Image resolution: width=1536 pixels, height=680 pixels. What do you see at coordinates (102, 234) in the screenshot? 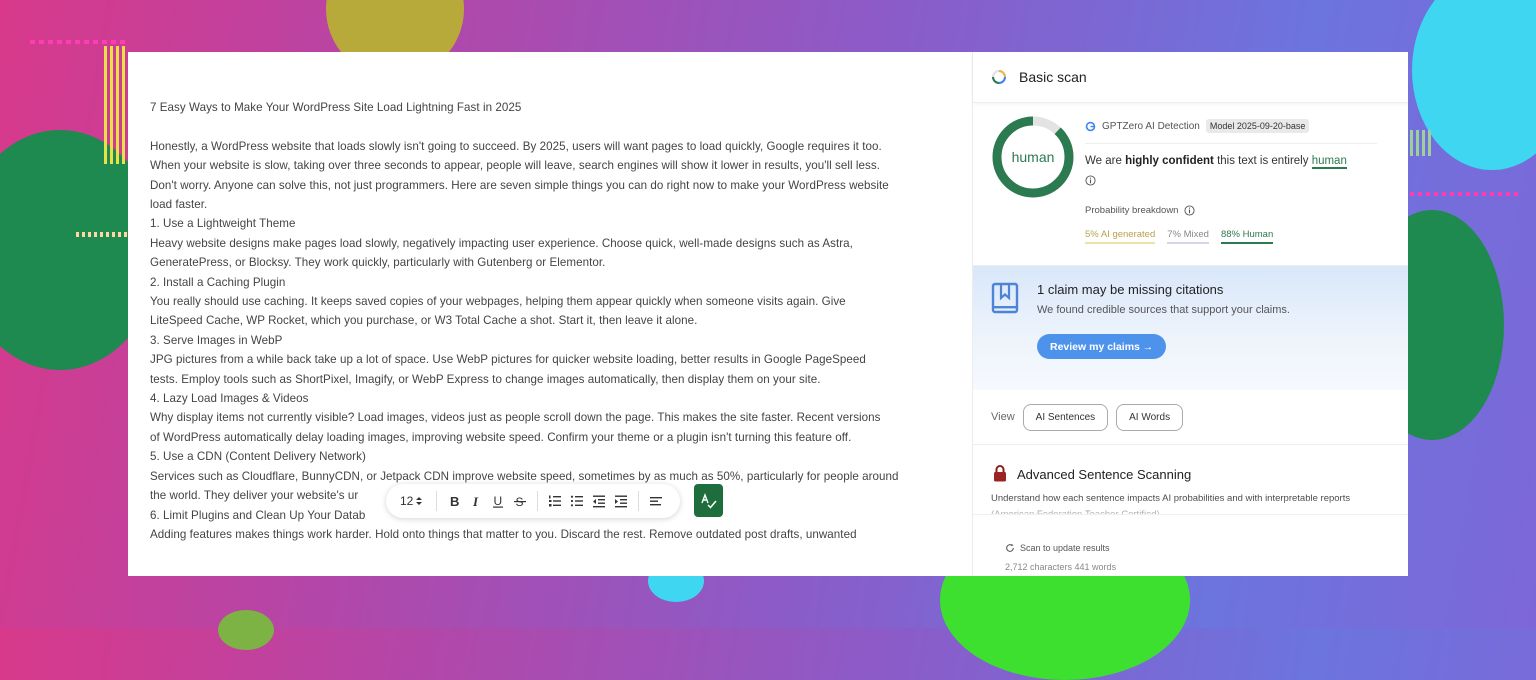
I see `bg-dash-left` at bounding box center [102, 234].